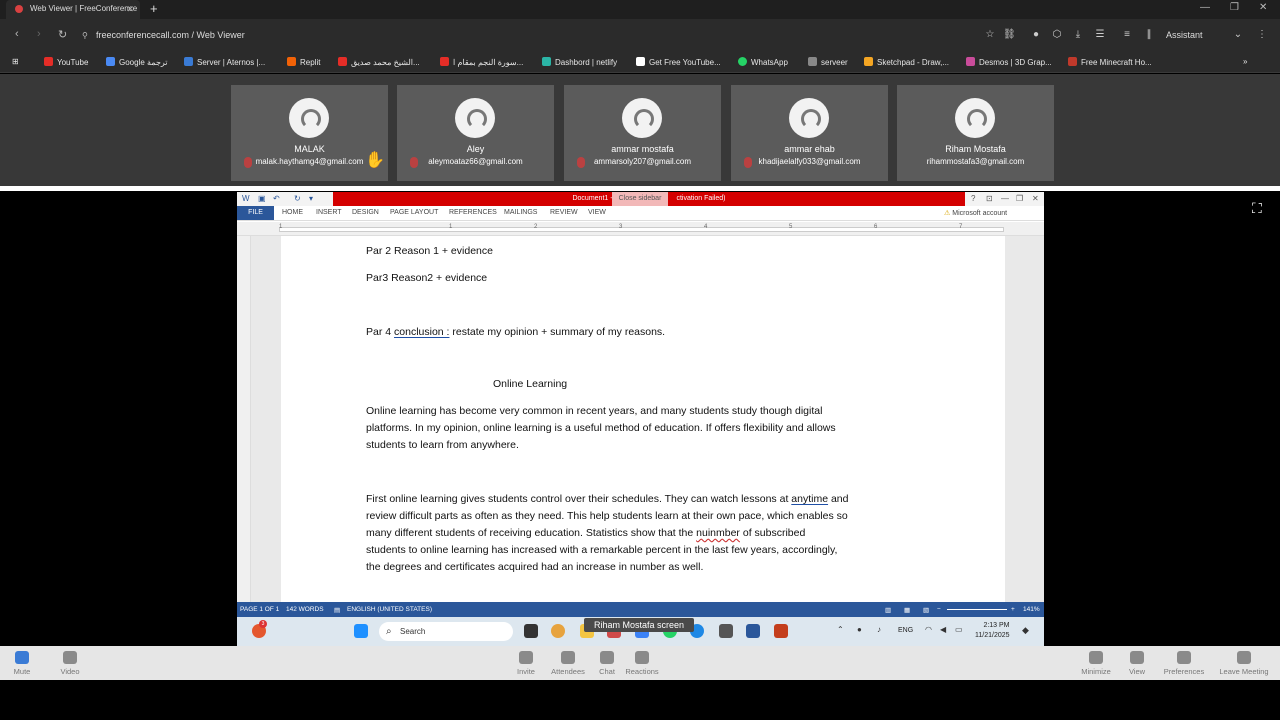  I want to click on participant-tile: ammar ehab khadijaelalfy033@gmail.com, so click(809, 133).